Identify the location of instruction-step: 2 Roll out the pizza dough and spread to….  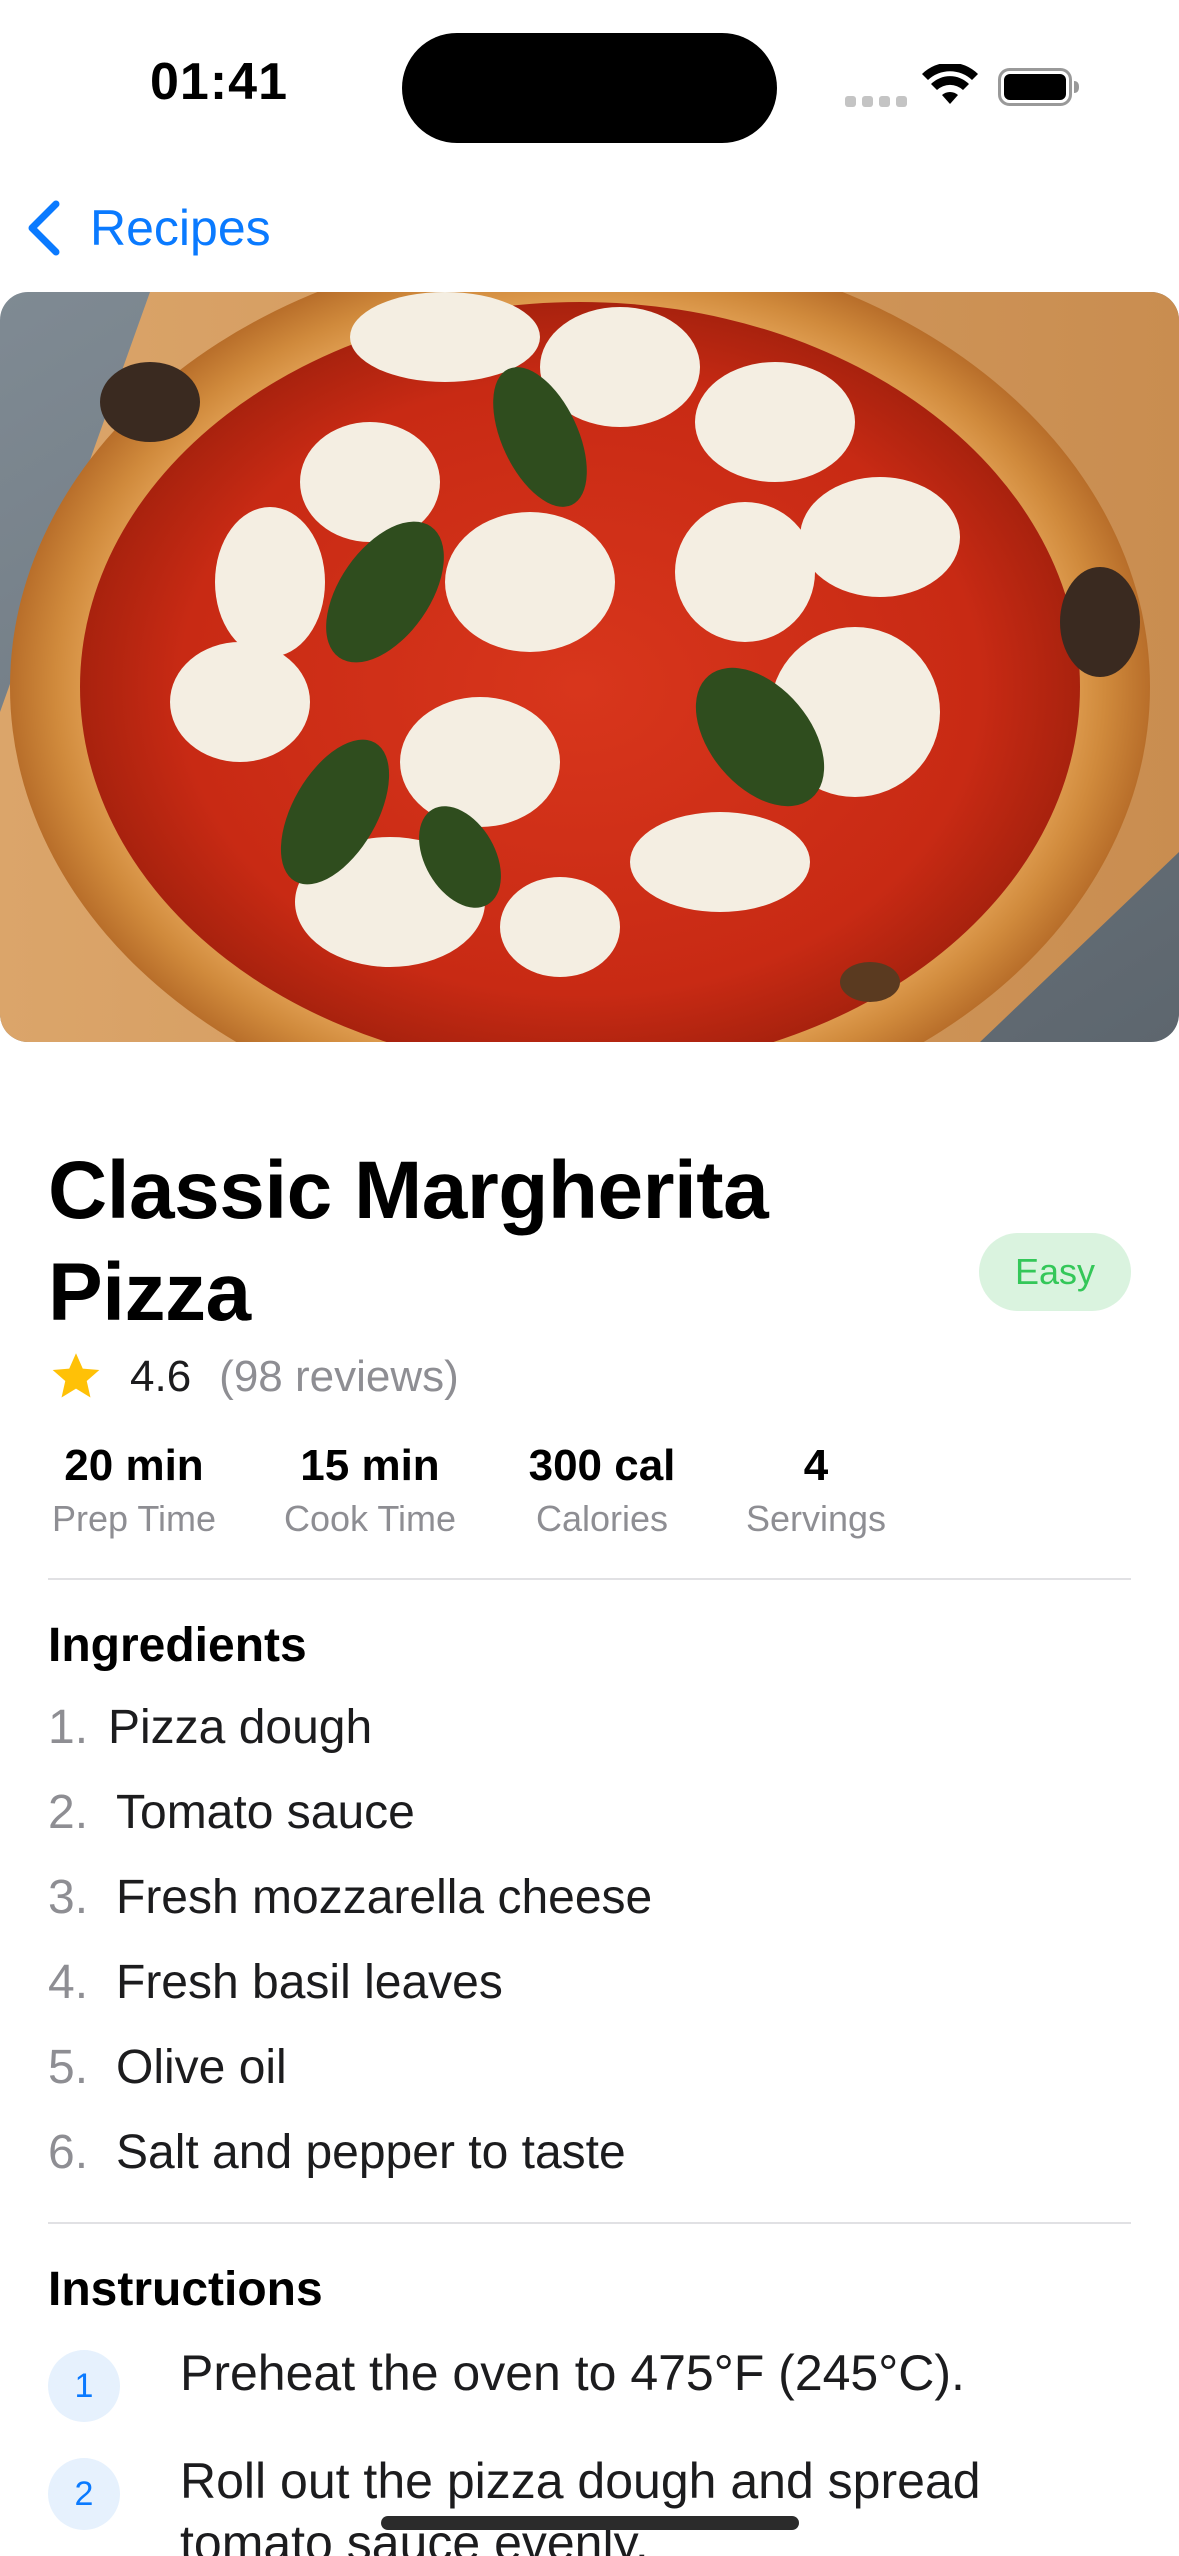
(594, 2503).